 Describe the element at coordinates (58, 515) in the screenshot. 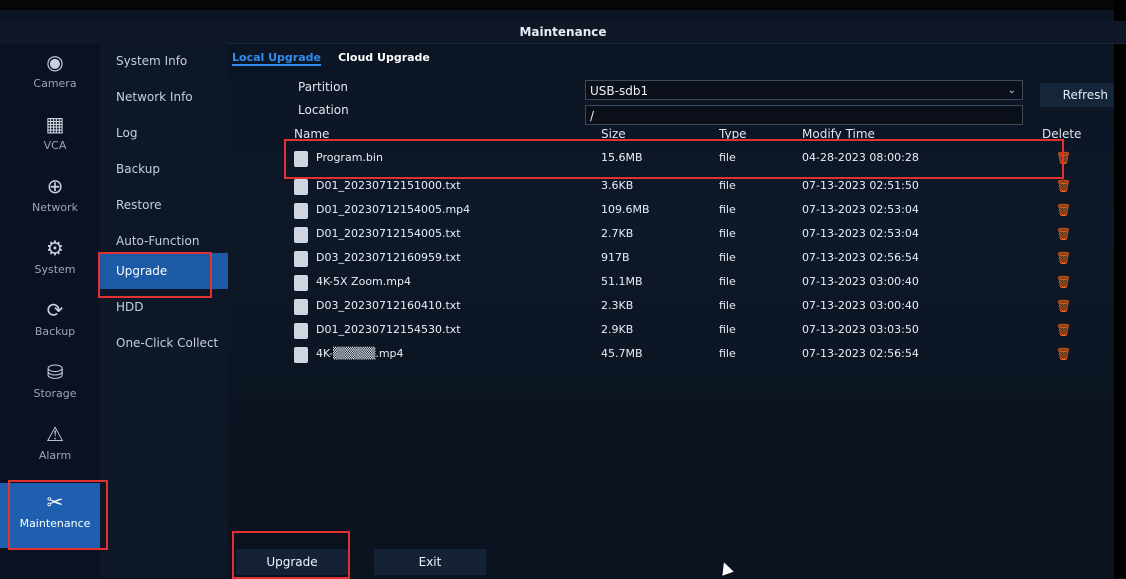

I see `highlight-nav-maintenance` at that location.